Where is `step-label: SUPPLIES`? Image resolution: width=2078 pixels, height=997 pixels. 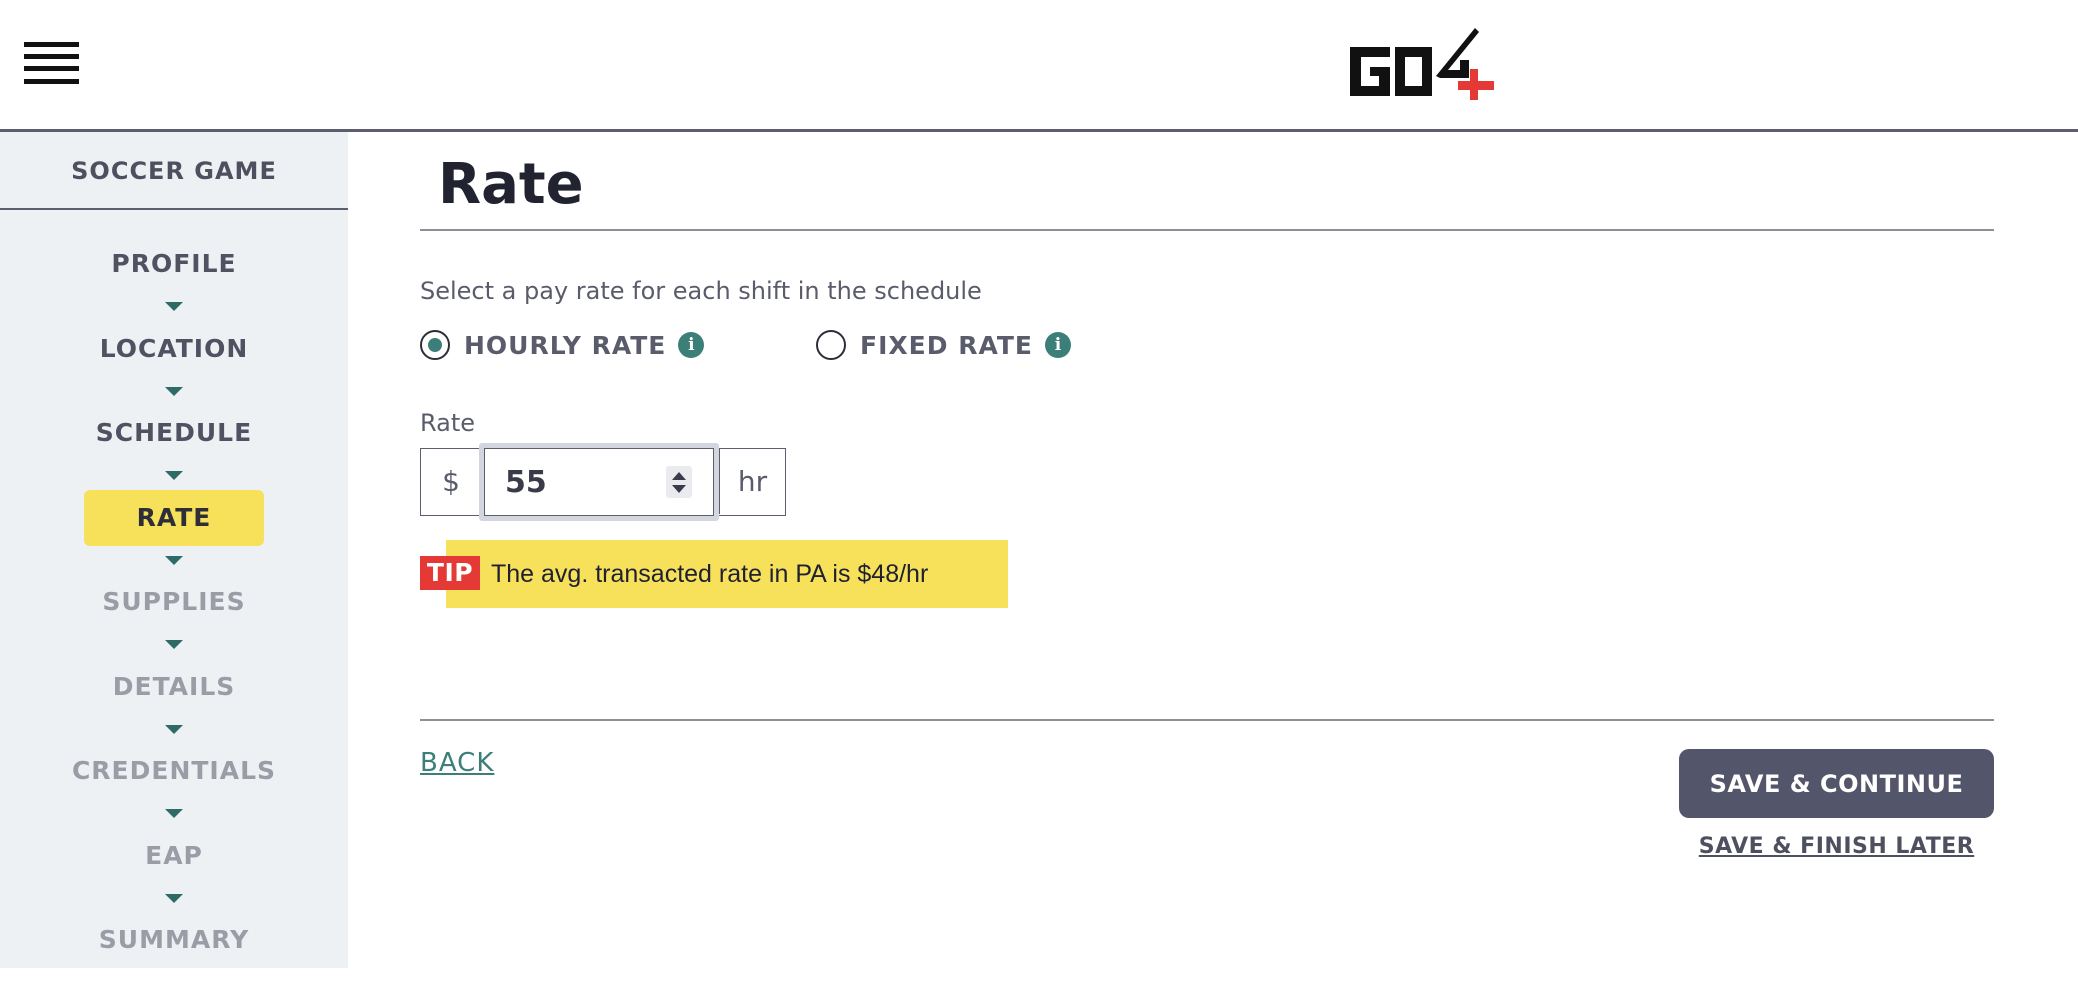 step-label: SUPPLIES is located at coordinates (174, 601).